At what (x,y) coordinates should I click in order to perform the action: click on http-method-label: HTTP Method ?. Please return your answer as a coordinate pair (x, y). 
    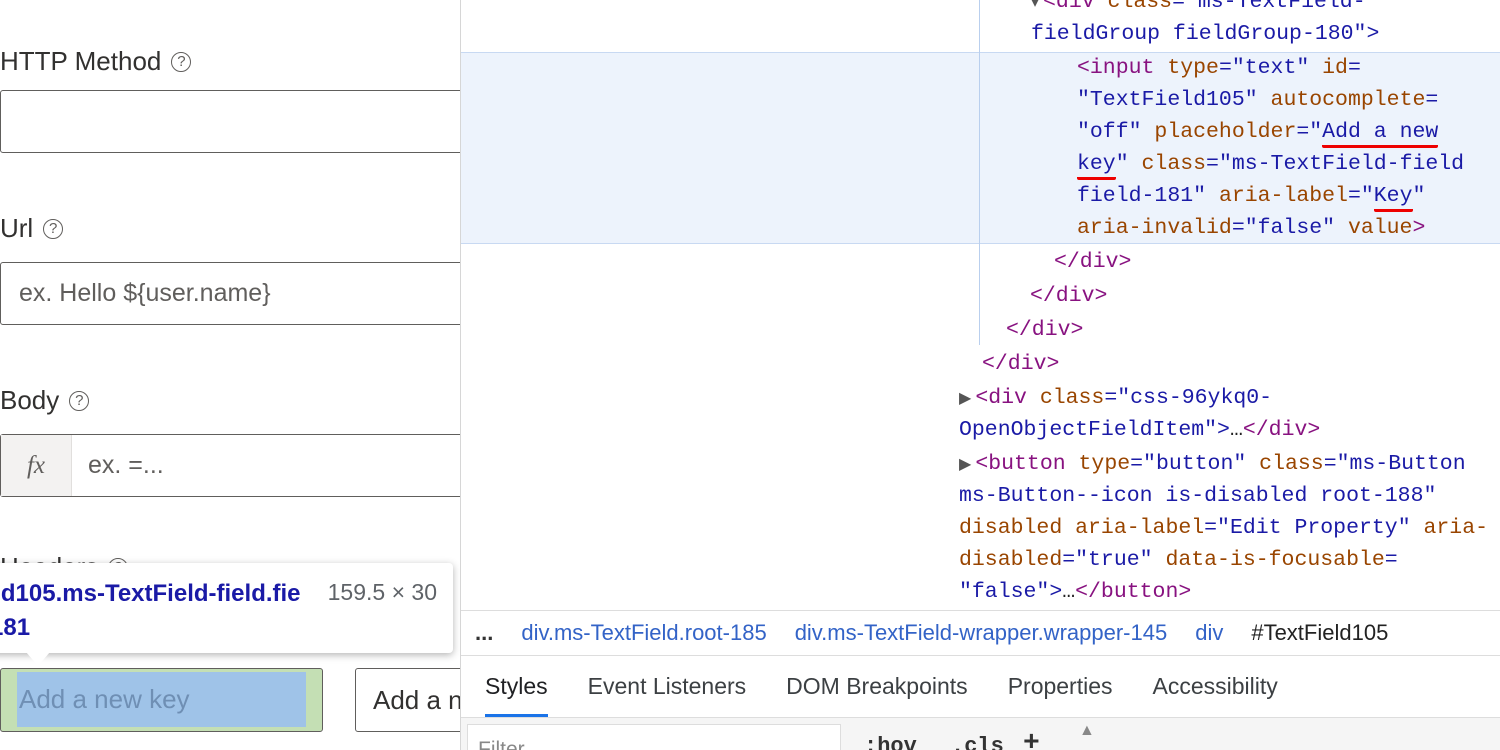
    Looking at the image, I should click on (96, 61).